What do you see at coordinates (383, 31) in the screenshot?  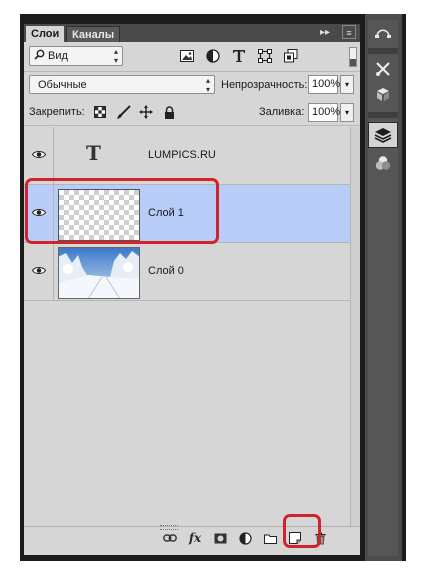 I see `curves-icon` at bounding box center [383, 31].